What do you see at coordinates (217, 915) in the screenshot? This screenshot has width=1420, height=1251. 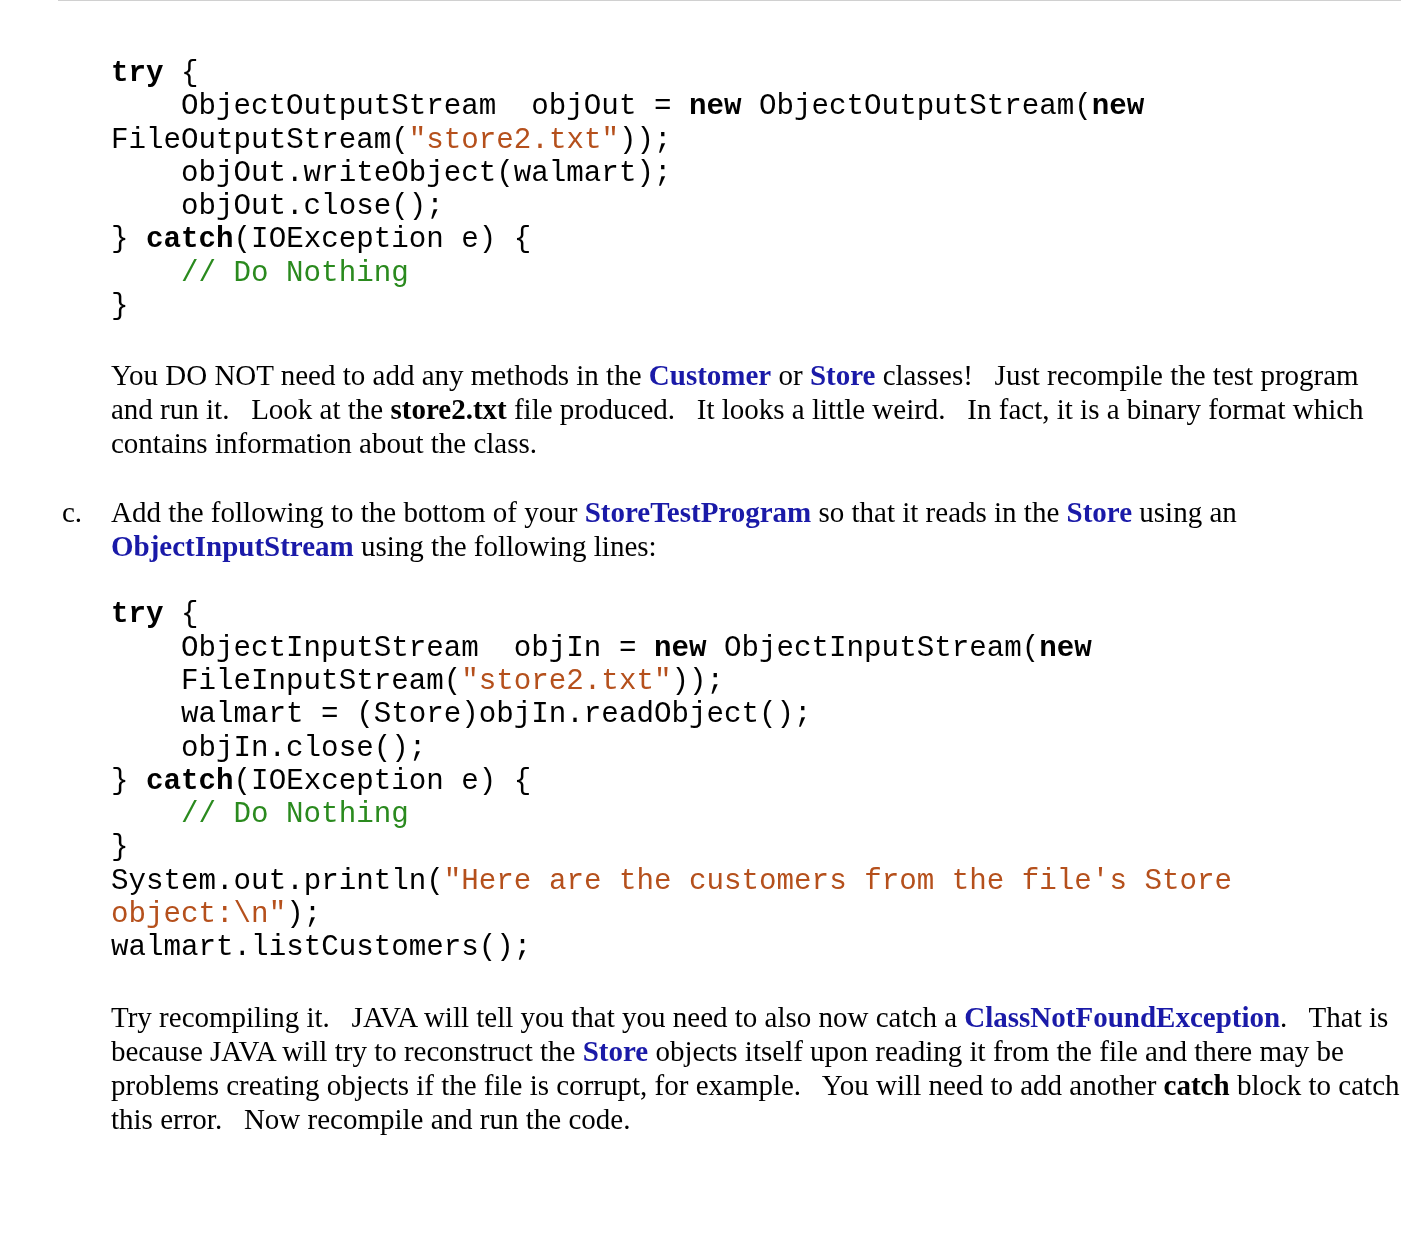 I see `code-line: object:\n");` at bounding box center [217, 915].